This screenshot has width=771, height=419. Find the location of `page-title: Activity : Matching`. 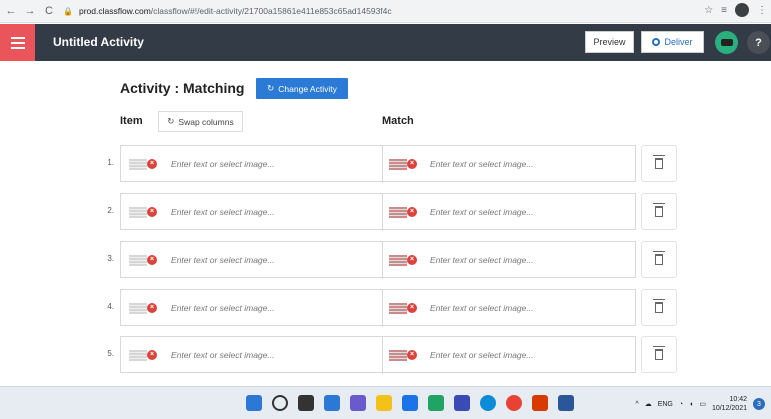

page-title: Activity : Matching is located at coordinates (182, 88).